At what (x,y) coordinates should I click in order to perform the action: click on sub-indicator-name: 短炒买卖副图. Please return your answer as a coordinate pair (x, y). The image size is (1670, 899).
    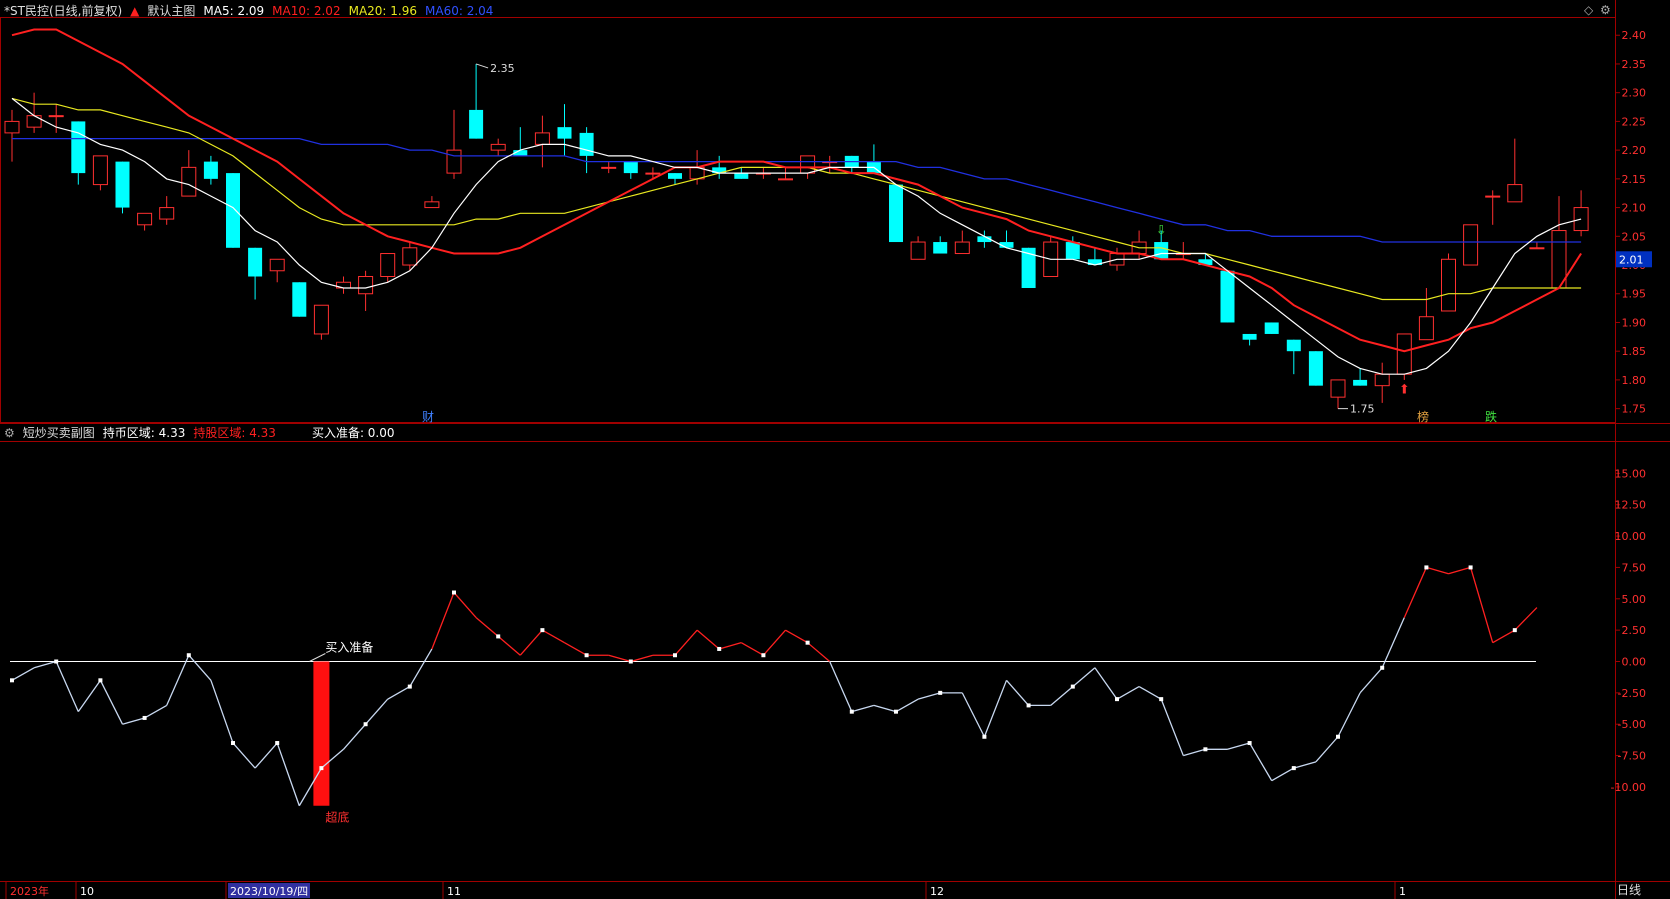
    Looking at the image, I should click on (59, 432).